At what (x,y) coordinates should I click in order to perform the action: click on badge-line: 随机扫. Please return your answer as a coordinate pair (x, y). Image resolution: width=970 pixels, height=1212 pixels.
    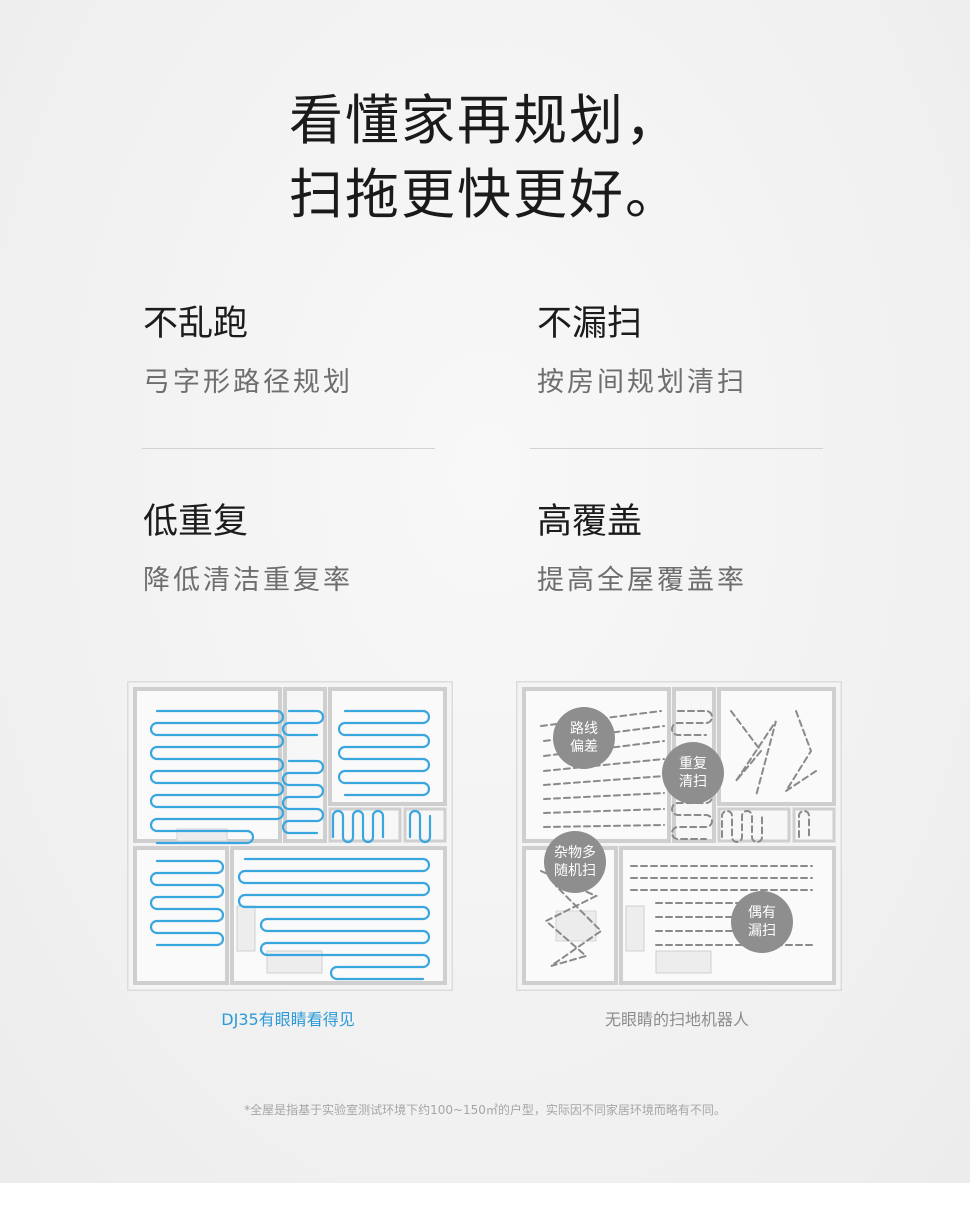
    Looking at the image, I should click on (575, 871).